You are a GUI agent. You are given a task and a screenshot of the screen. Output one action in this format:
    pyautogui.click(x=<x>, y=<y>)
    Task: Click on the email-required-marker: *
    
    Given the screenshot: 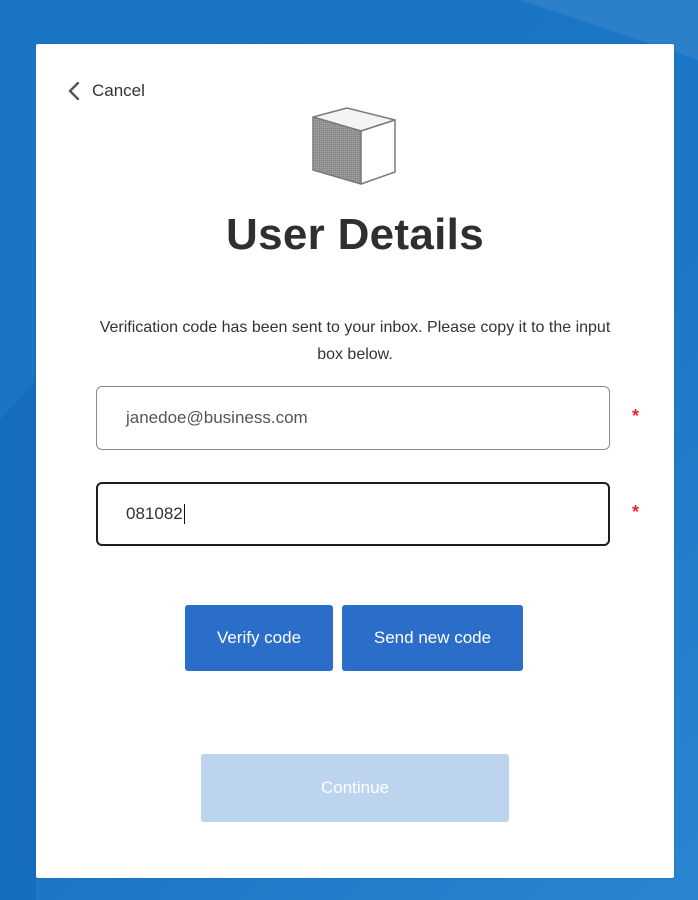 What is the action you would take?
    pyautogui.click(x=636, y=416)
    